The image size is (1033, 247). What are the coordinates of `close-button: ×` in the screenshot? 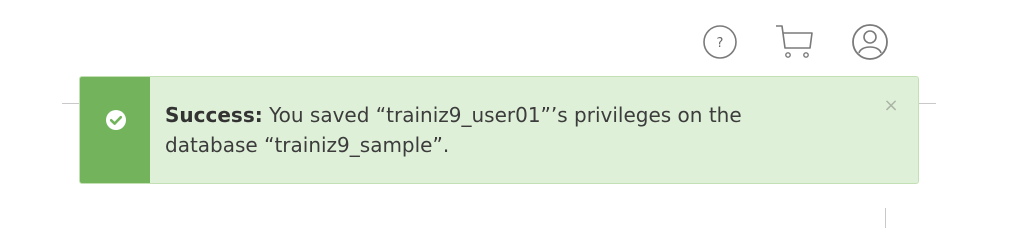 It's located at (891, 106).